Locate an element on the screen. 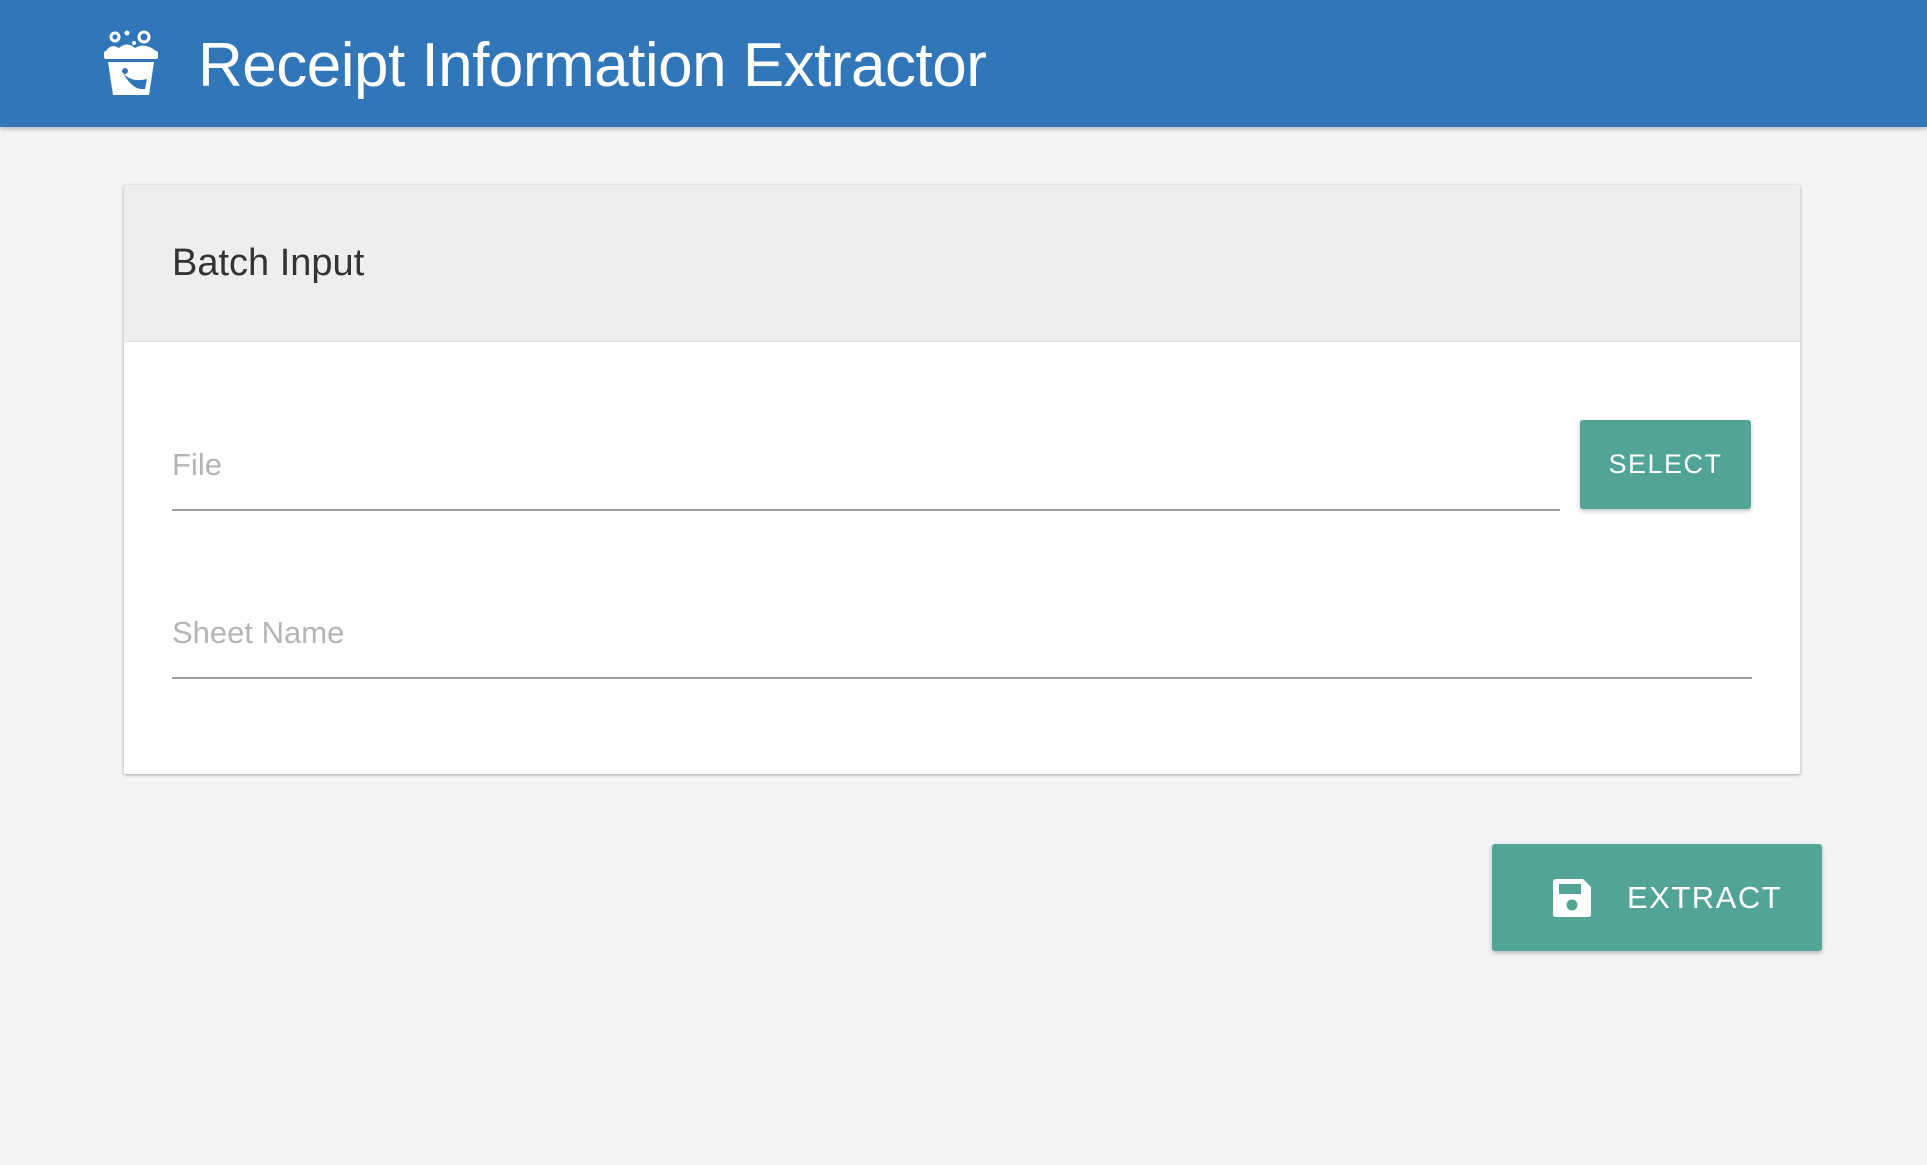 Image resolution: width=1927 pixels, height=1165 pixels. extract-button: EXTRACT is located at coordinates (1657, 897).